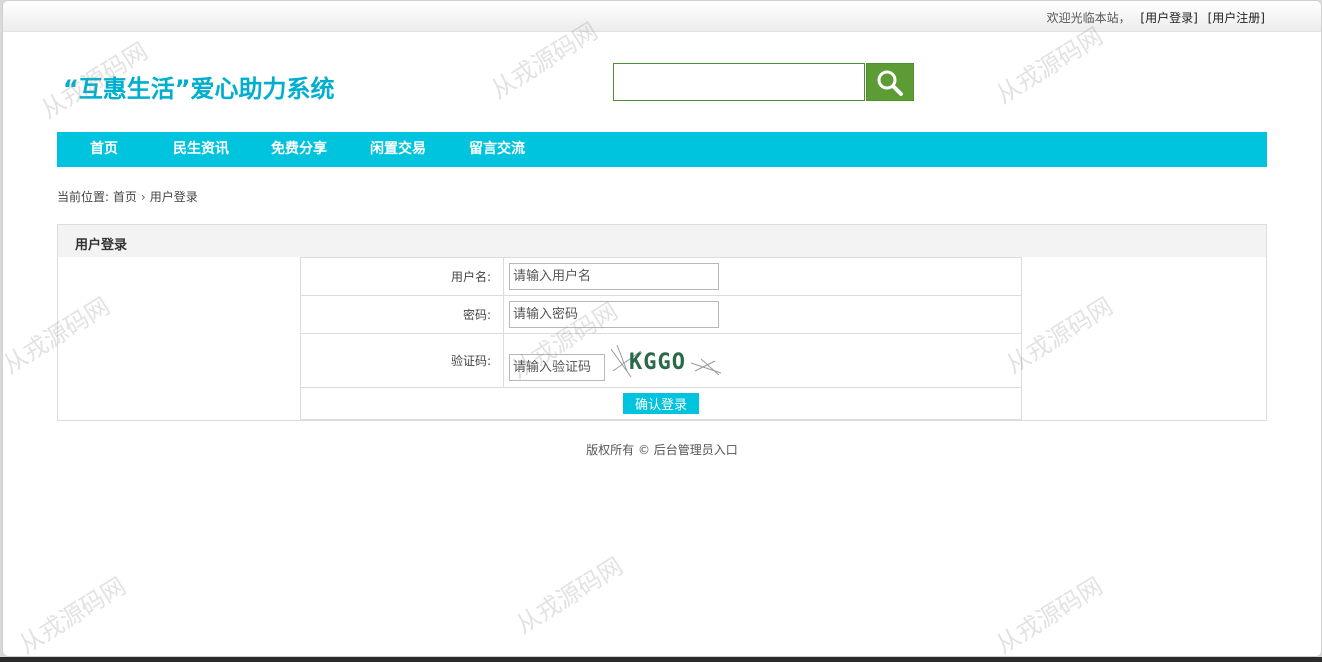  What do you see at coordinates (614, 276) in the screenshot?
I see `username-input` at bounding box center [614, 276].